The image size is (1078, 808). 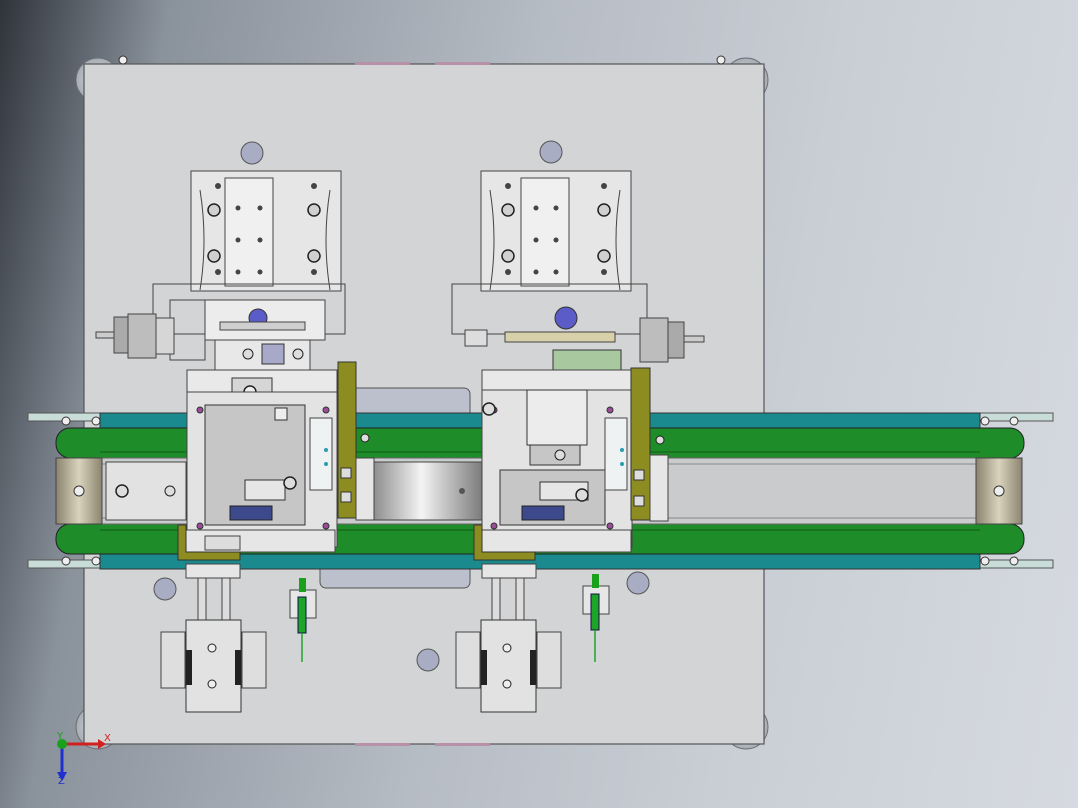 What do you see at coordinates (81, 760) in the screenshot?
I see `axis-triad` at bounding box center [81, 760].